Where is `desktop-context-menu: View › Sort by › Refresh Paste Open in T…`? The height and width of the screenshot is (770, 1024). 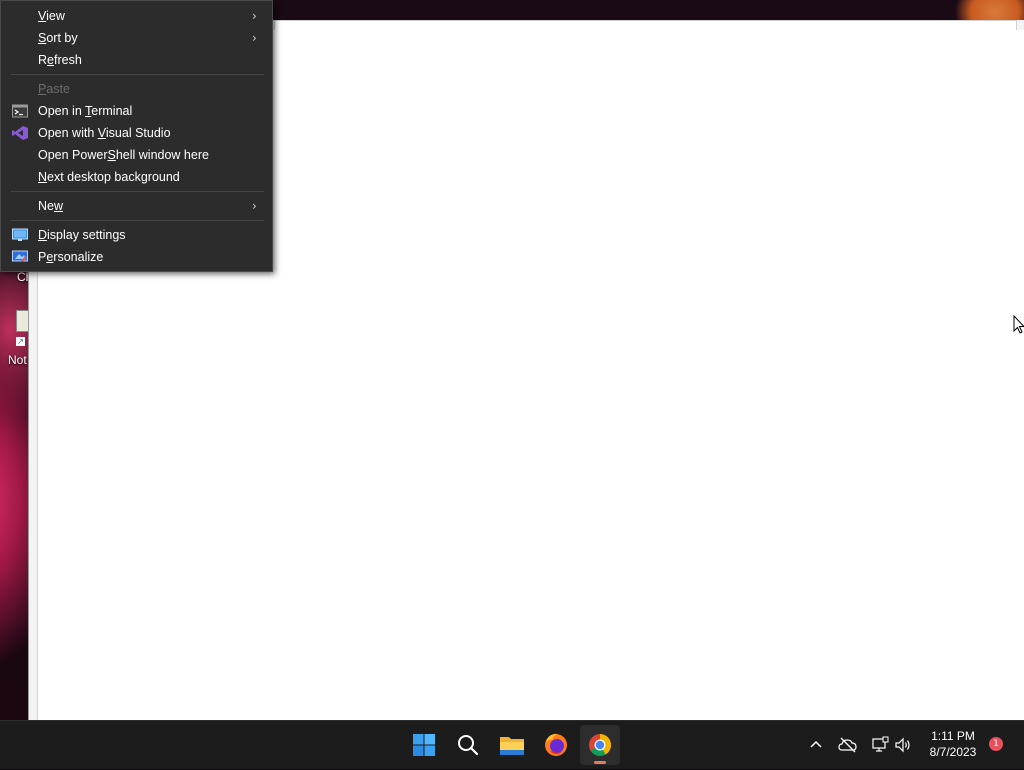
desktop-context-menu: View › Sort by › Refresh Paste Open in T… is located at coordinates (136, 136).